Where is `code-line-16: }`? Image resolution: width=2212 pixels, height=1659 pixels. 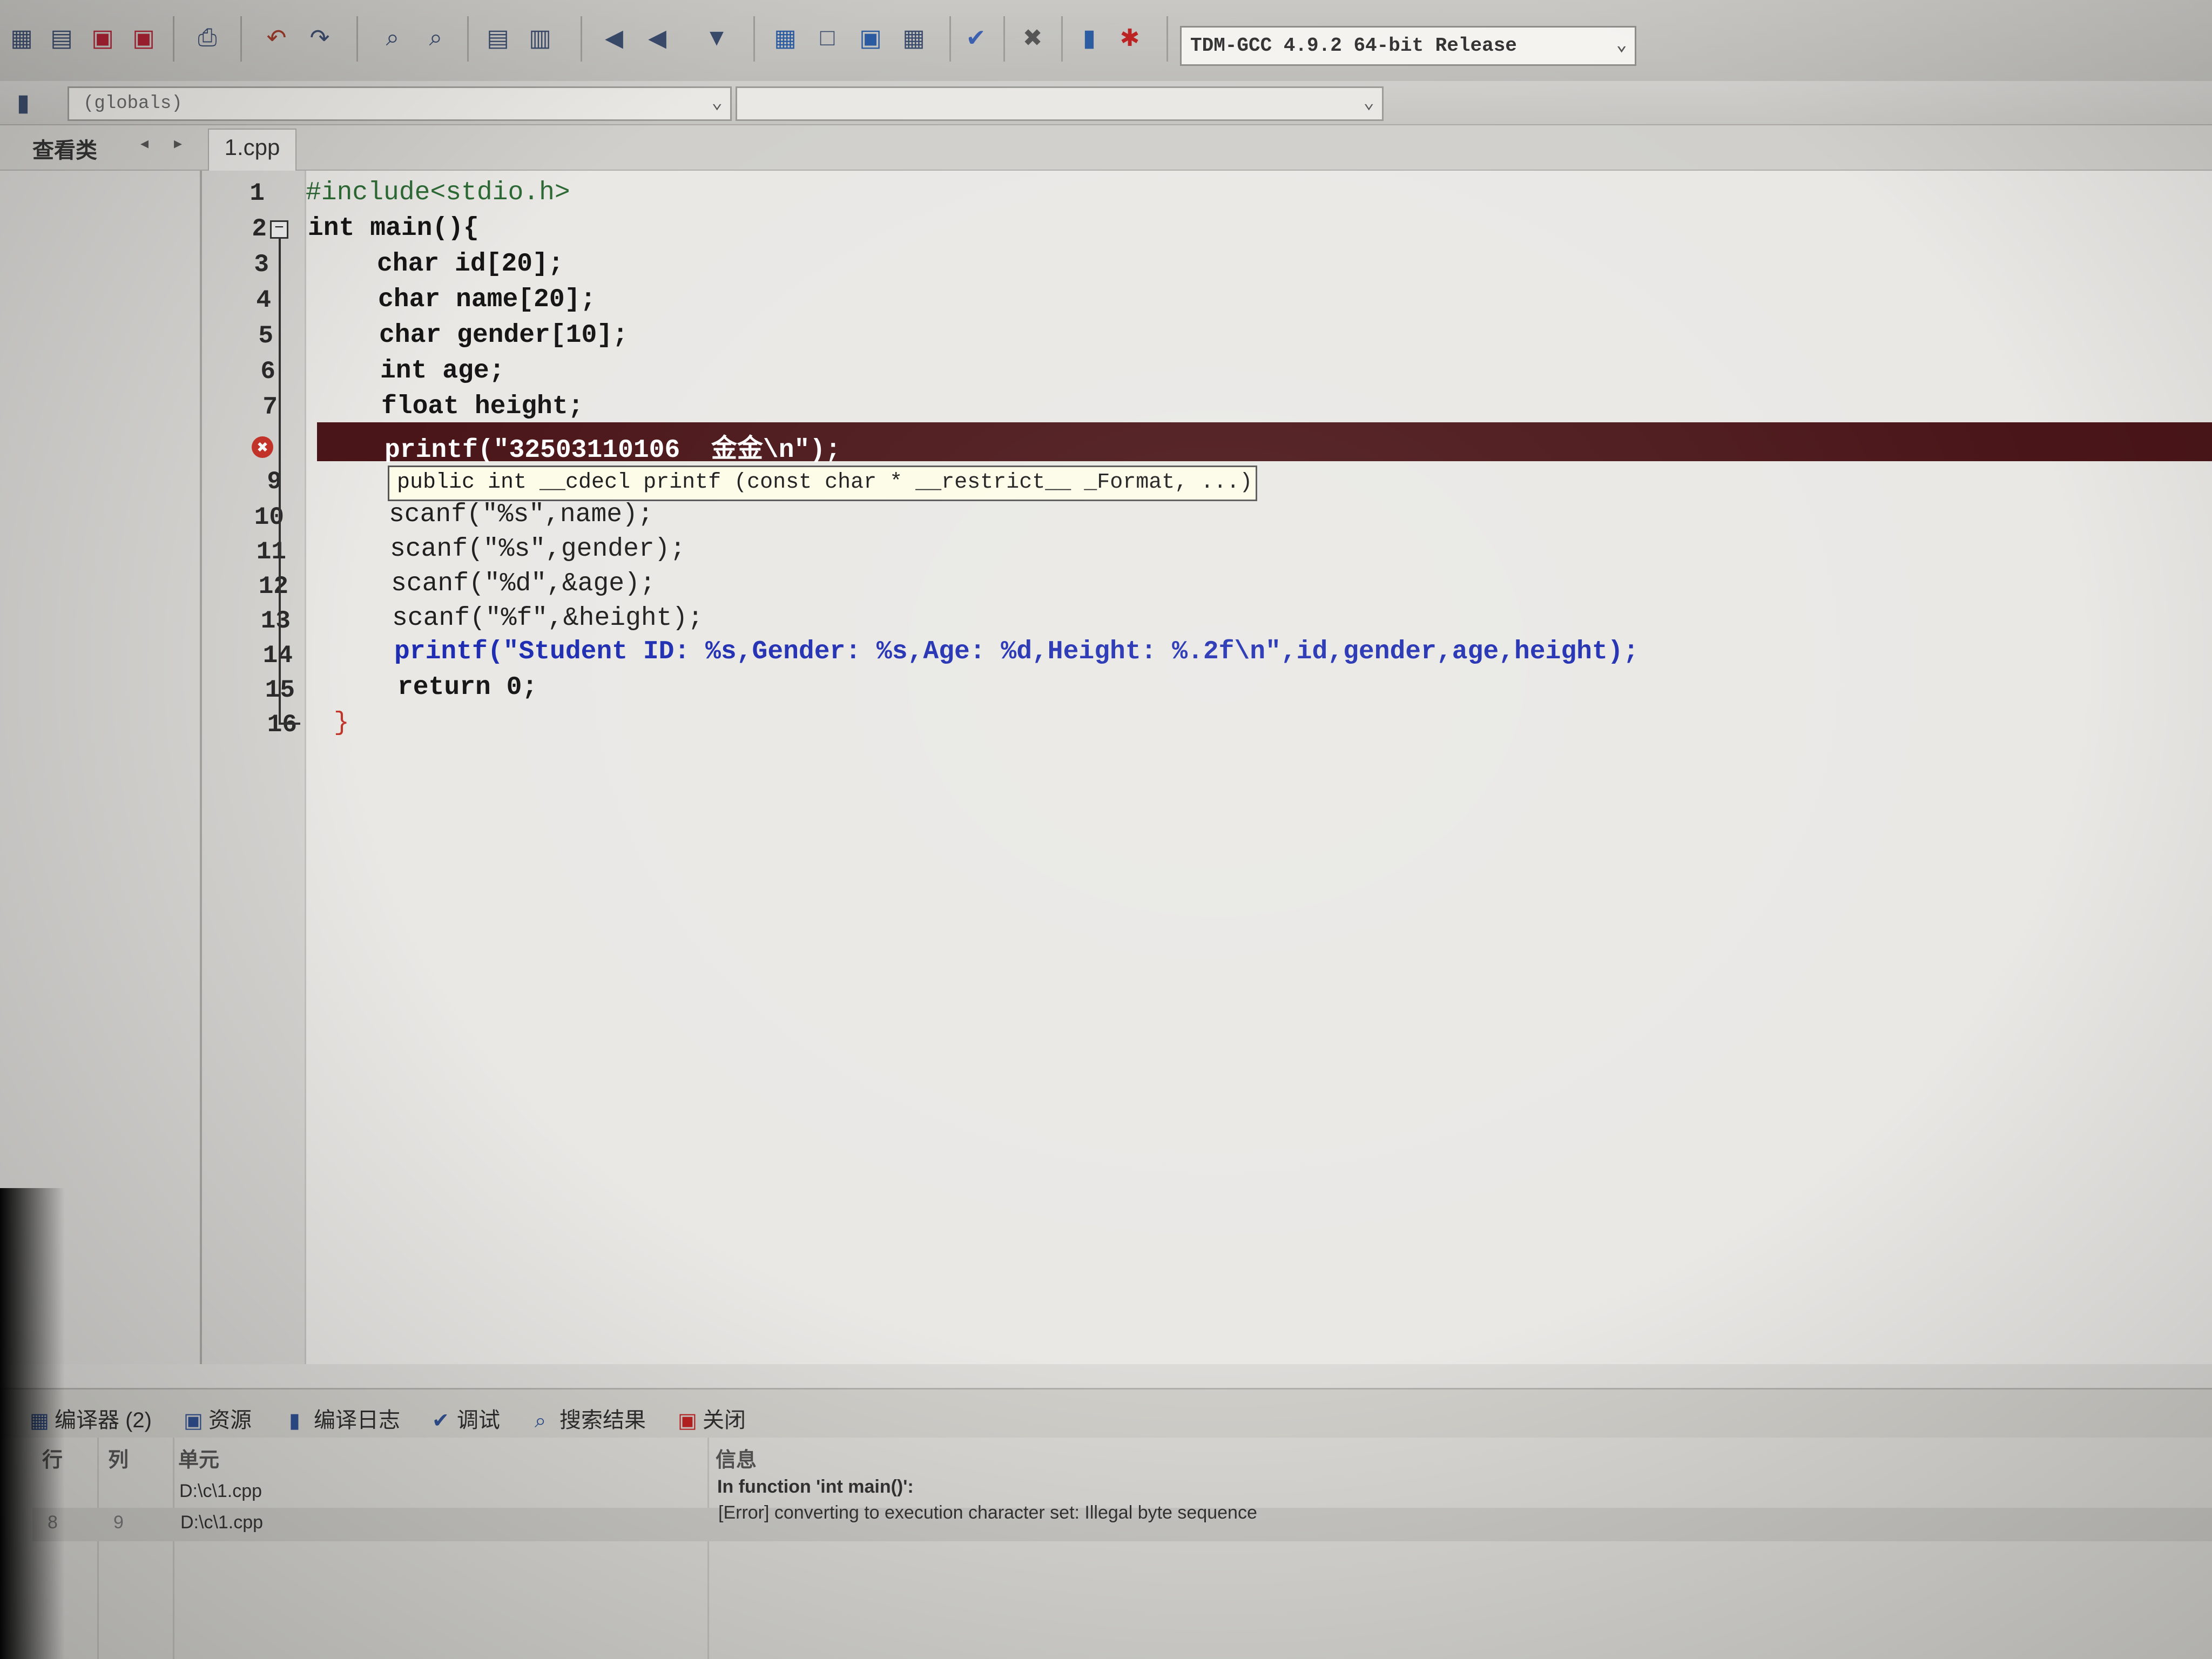
code-line-16: } is located at coordinates (341, 723).